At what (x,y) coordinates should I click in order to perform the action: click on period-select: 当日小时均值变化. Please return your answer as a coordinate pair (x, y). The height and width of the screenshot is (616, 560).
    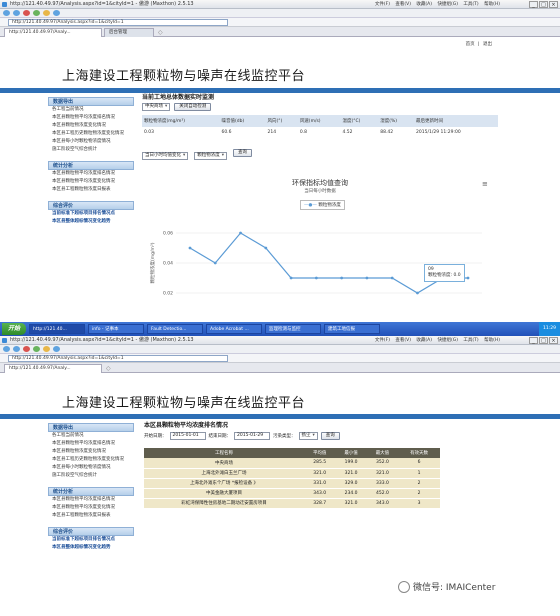
    Looking at the image, I should click on (165, 156).